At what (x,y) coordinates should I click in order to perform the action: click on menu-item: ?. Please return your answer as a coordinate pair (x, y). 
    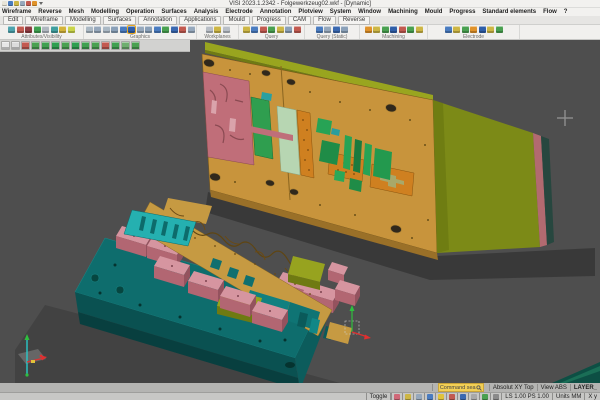
    Looking at the image, I should click on (566, 12).